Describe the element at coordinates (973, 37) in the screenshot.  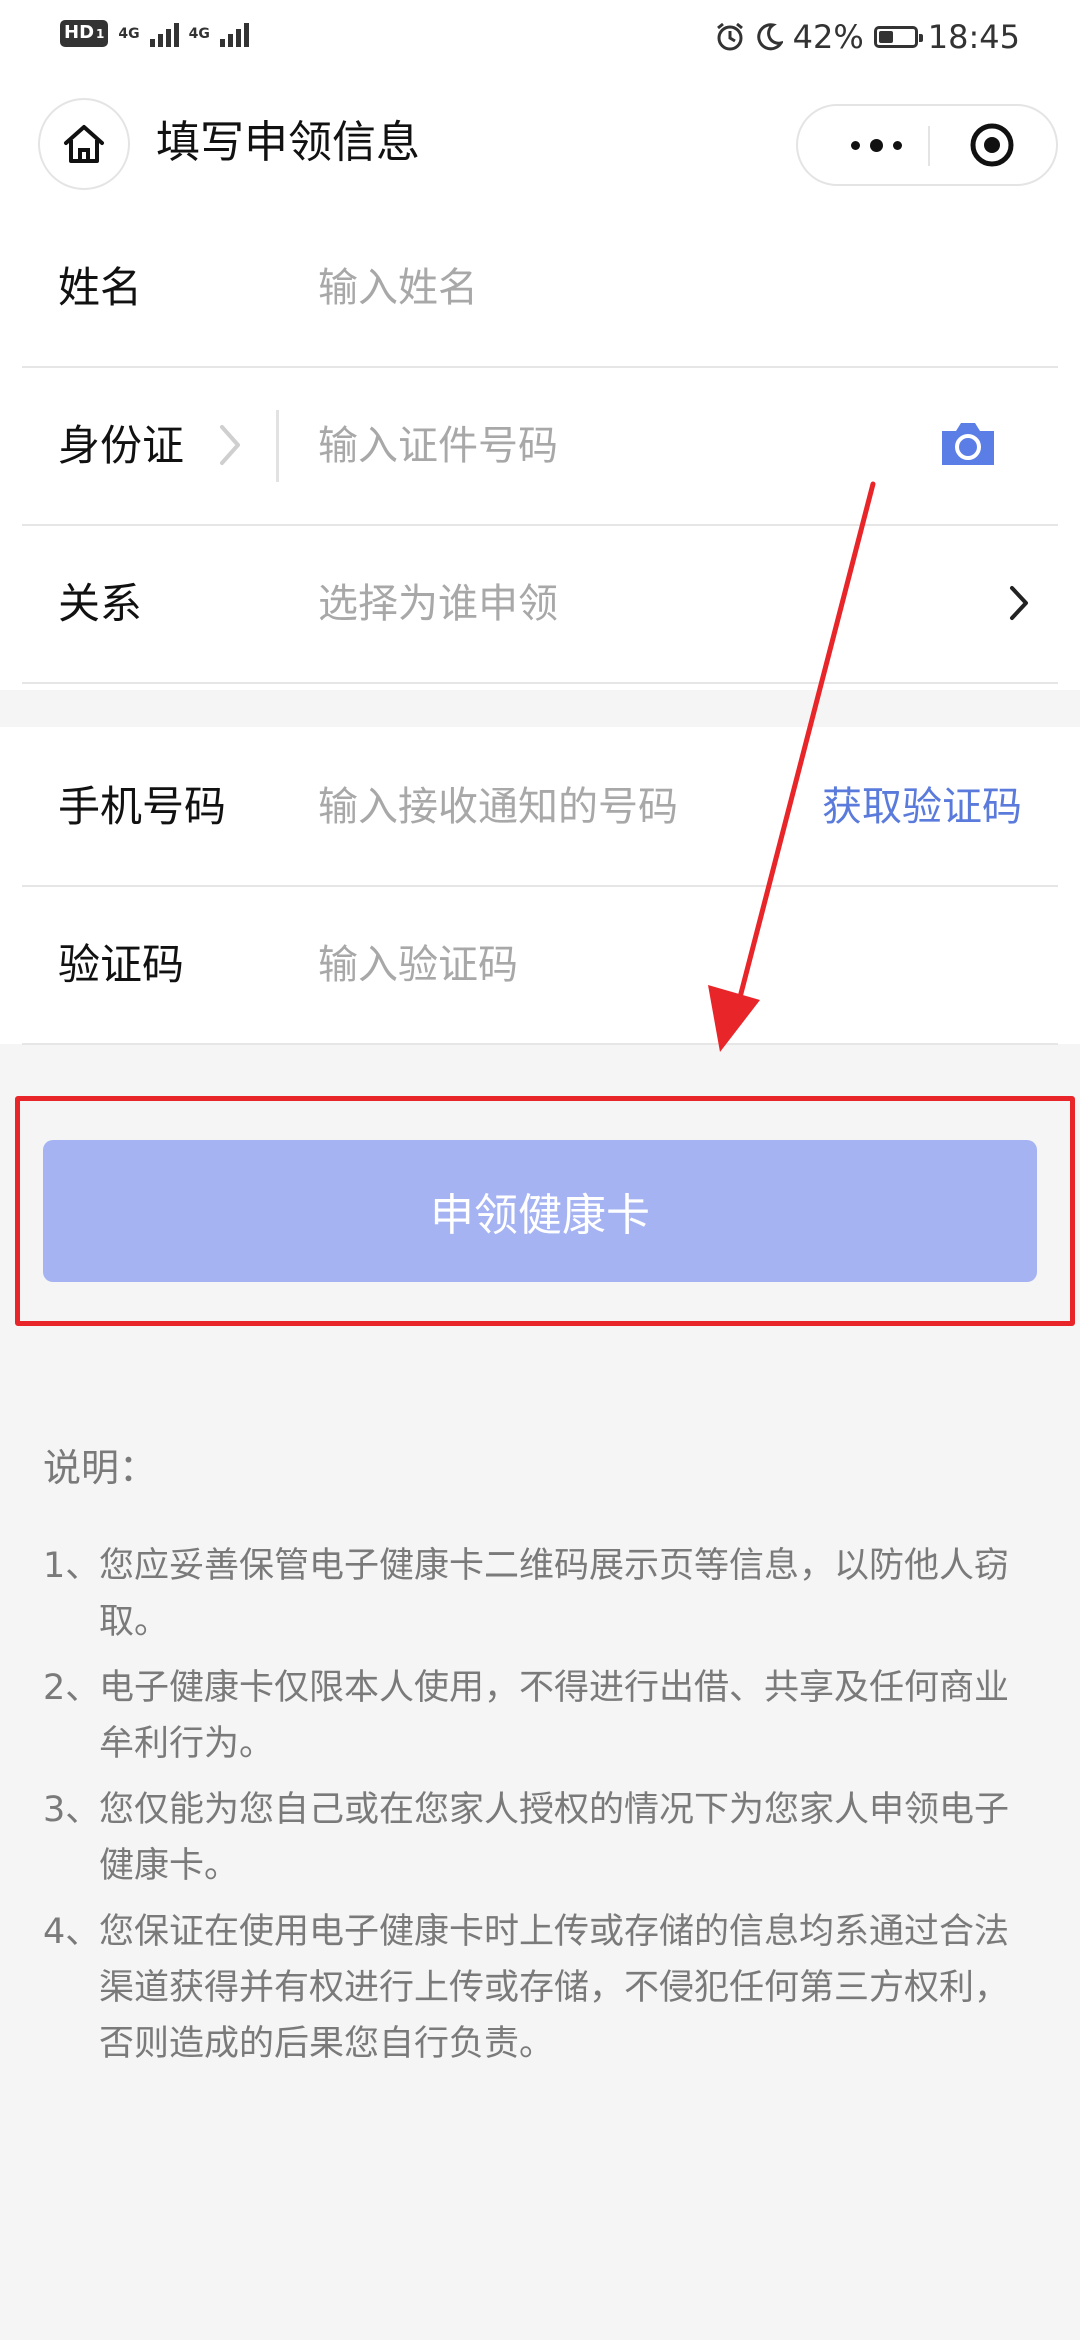
I see `clock-time: 18:45` at that location.